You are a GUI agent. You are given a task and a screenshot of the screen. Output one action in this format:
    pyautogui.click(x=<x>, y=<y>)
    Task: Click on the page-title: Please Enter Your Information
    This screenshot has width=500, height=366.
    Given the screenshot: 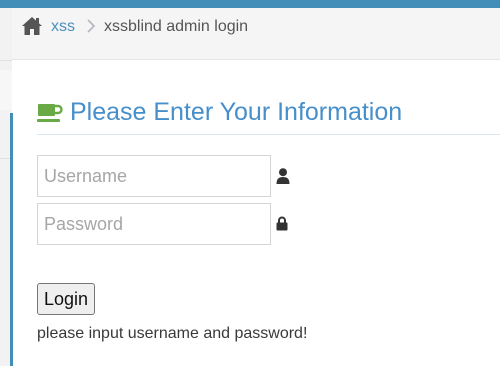 What is the action you would take?
    pyautogui.click(x=236, y=112)
    